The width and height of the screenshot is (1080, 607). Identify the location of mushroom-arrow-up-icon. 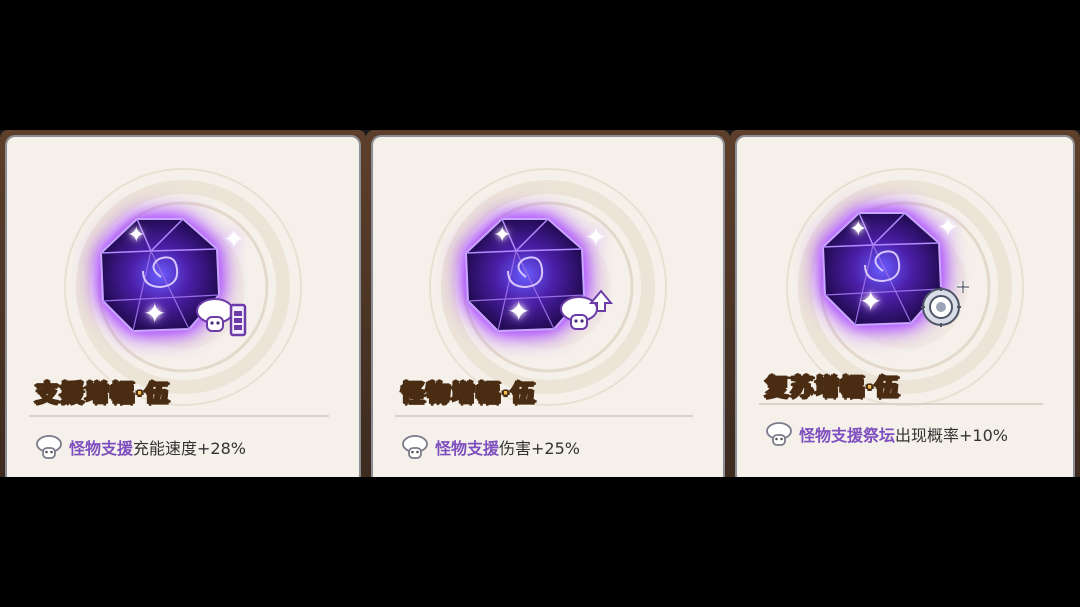
(586, 309).